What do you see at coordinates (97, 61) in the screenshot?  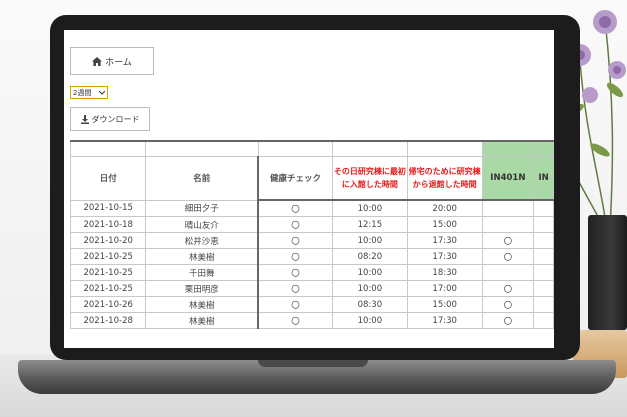 I see `home-icon` at bounding box center [97, 61].